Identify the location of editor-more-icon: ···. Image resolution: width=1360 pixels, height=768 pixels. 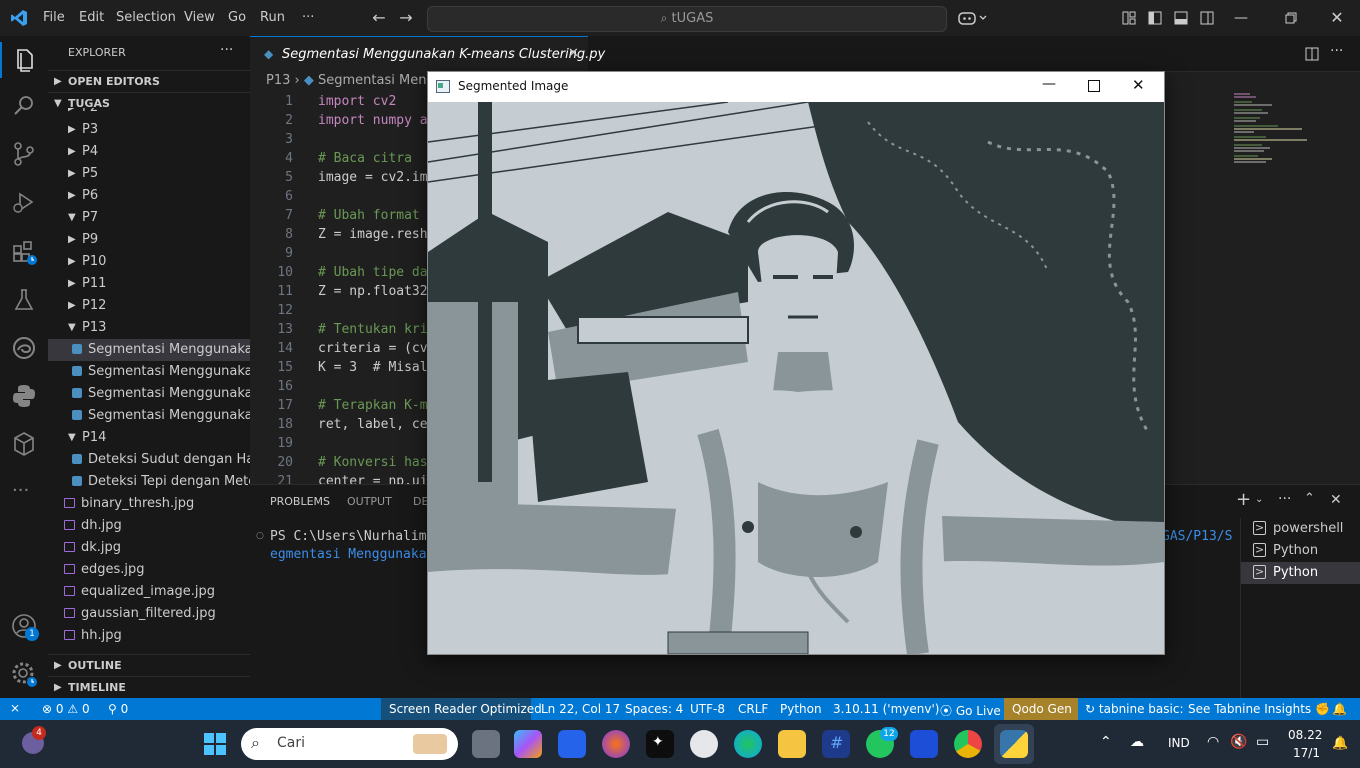
(1336, 51).